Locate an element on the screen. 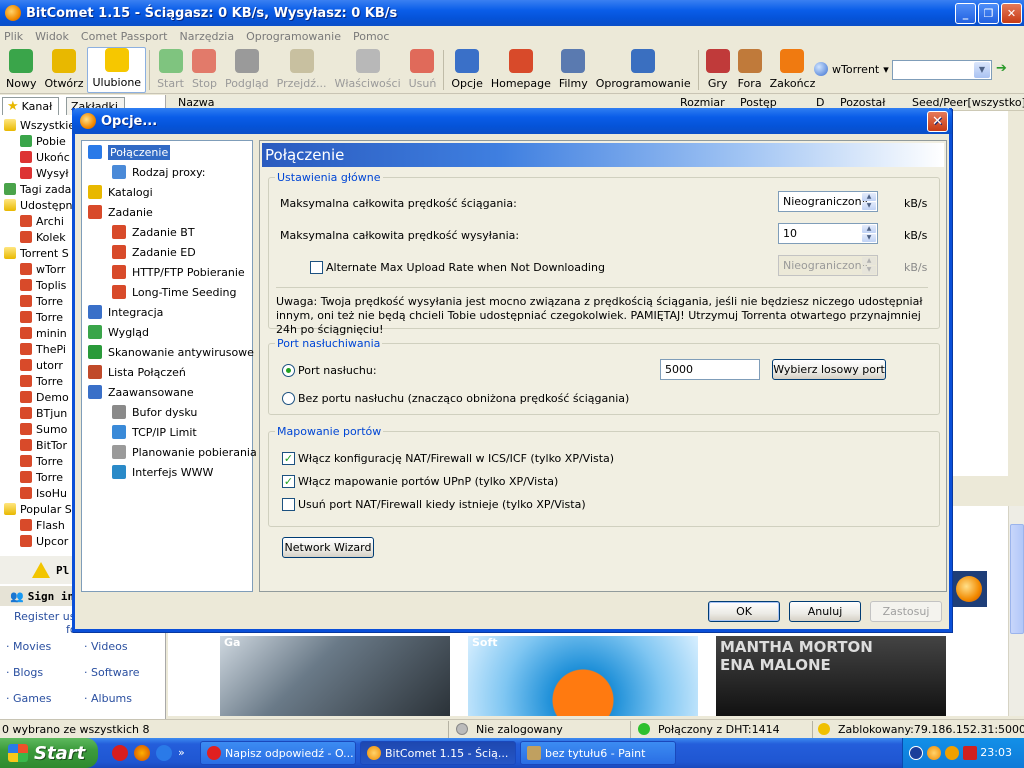 This screenshot has height=768, width=1024. download-limit-spinner: Nieograniczony ▲ ▼ is located at coordinates (828, 201).